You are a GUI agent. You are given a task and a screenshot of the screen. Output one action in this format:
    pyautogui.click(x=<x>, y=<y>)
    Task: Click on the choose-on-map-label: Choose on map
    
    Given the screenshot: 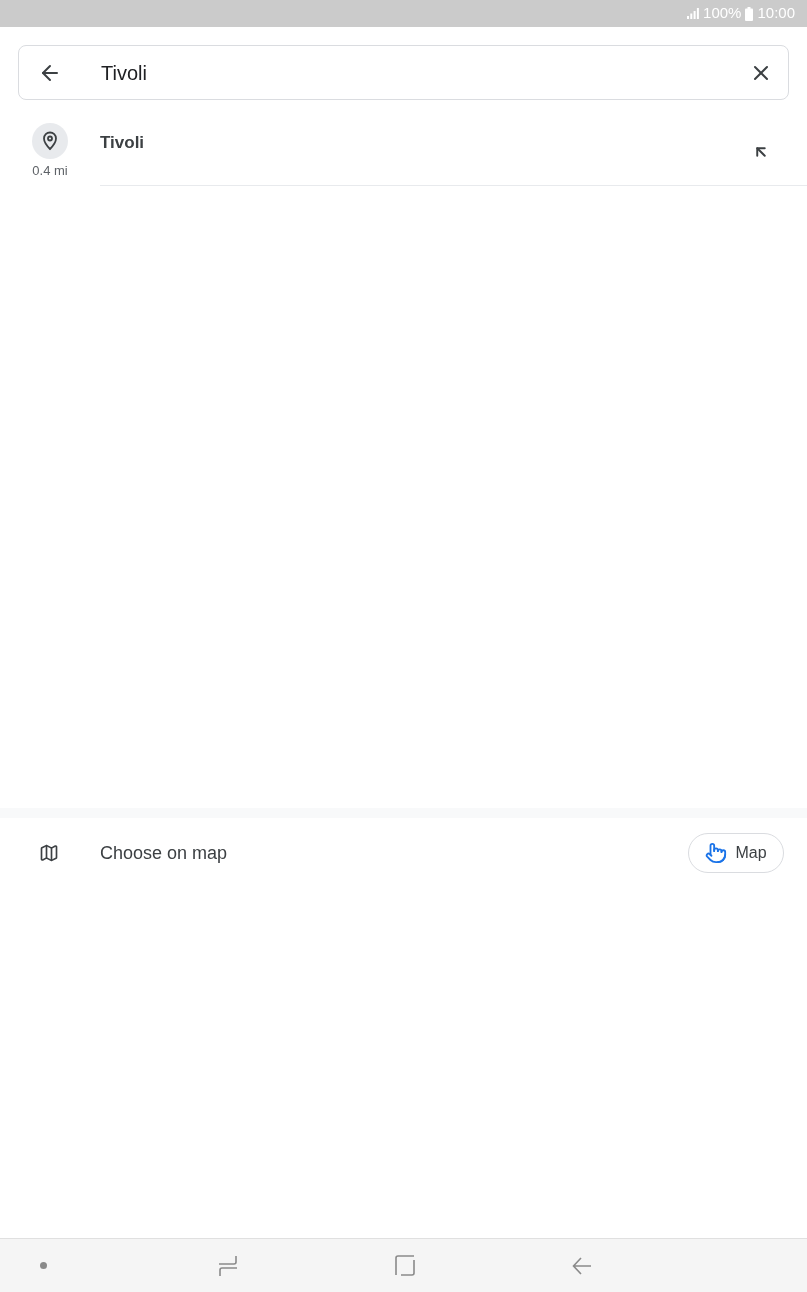 What is the action you would take?
    pyautogui.click(x=164, y=853)
    